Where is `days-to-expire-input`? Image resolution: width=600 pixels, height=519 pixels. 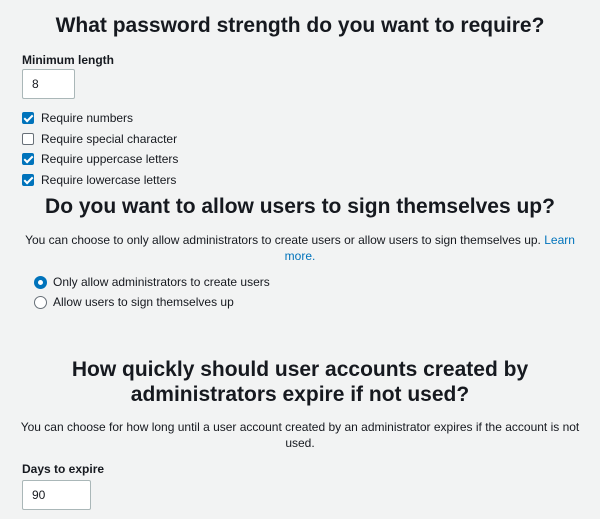 days-to-expire-input is located at coordinates (56, 495).